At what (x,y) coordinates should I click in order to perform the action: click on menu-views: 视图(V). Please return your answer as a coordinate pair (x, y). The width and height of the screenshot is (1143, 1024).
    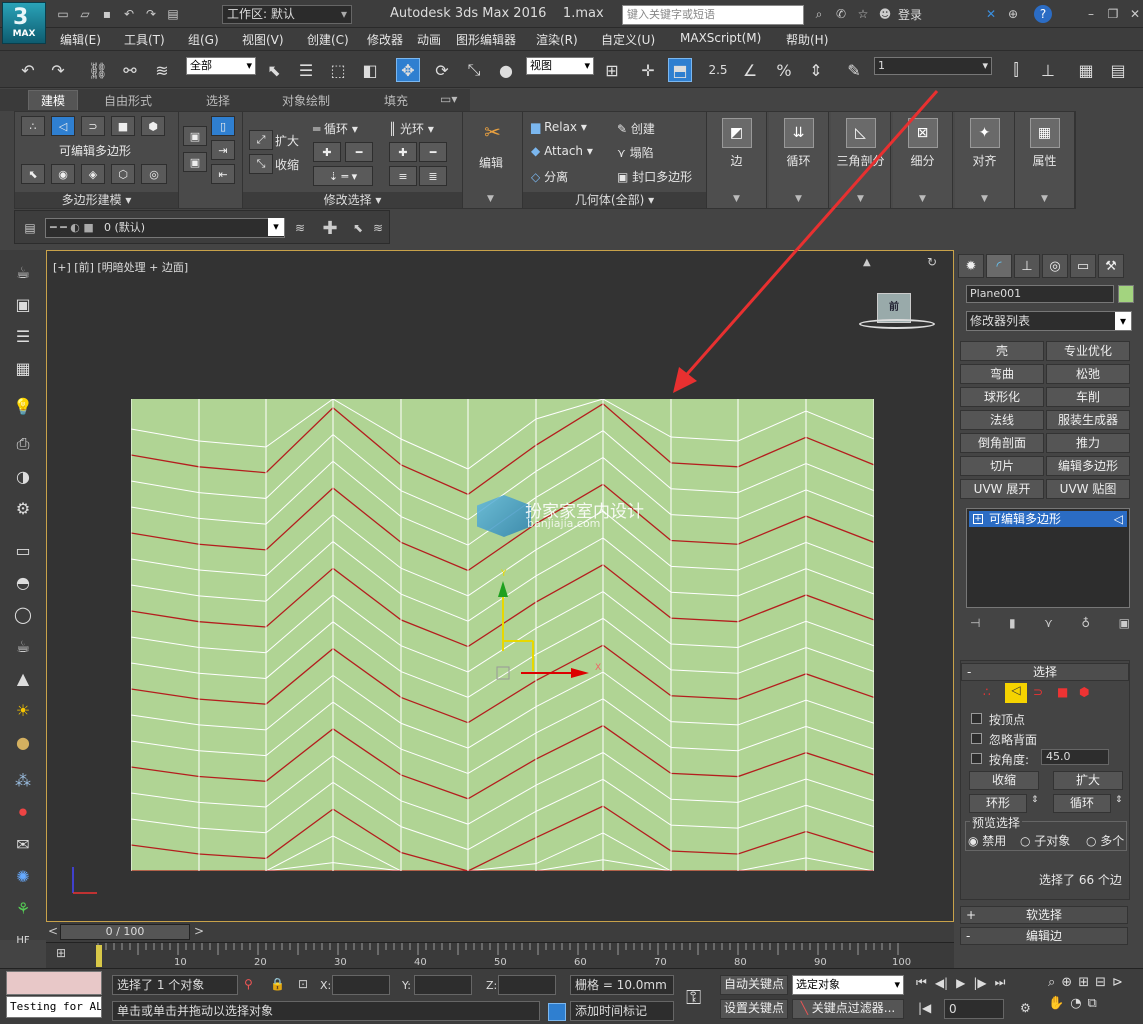
    Looking at the image, I should click on (263, 39).